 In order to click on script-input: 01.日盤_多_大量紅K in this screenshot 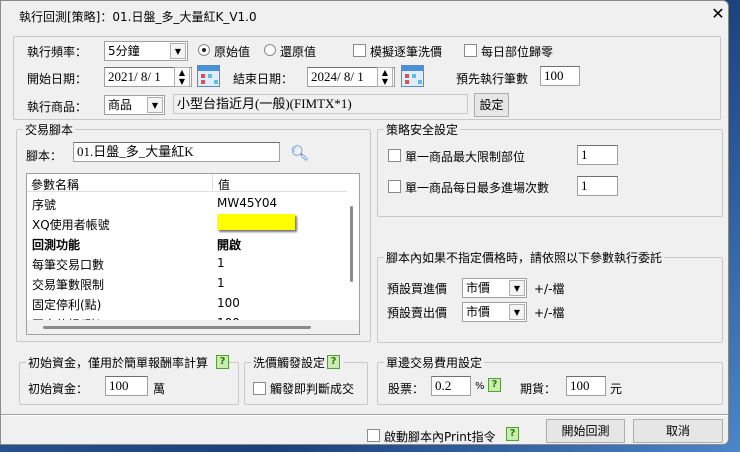, I will do `click(176, 152)`.